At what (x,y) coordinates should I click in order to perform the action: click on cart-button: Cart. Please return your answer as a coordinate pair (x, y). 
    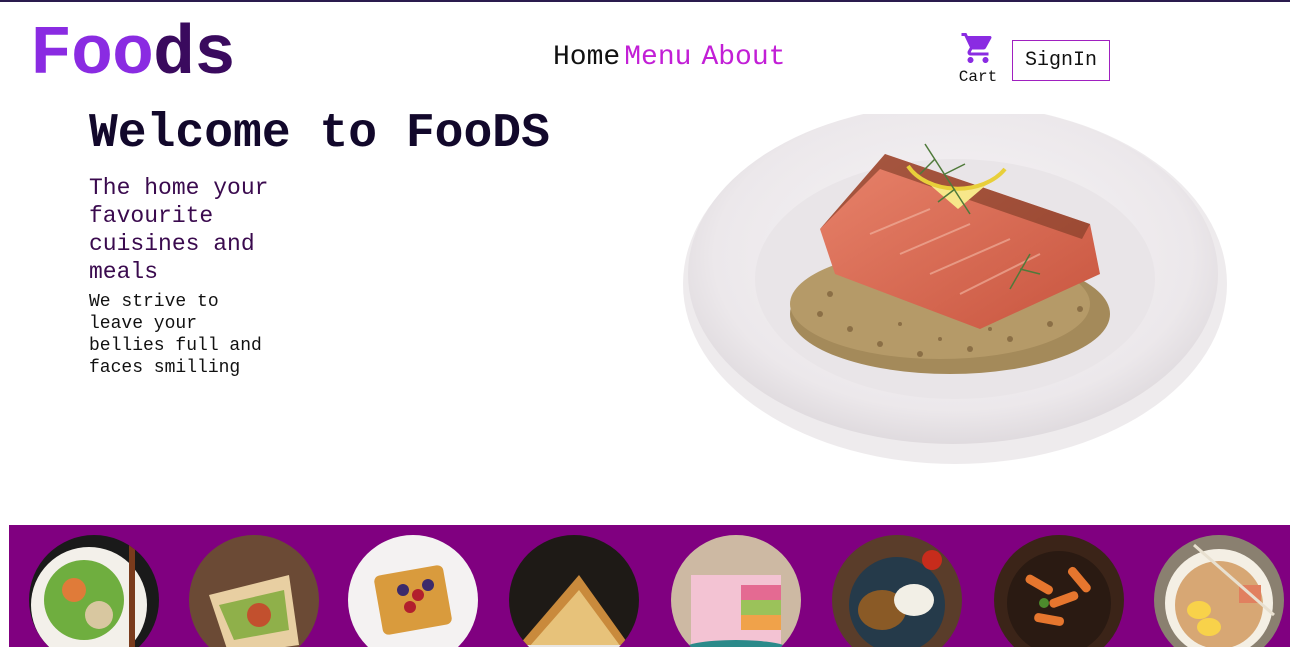
    Looking at the image, I should click on (978, 58).